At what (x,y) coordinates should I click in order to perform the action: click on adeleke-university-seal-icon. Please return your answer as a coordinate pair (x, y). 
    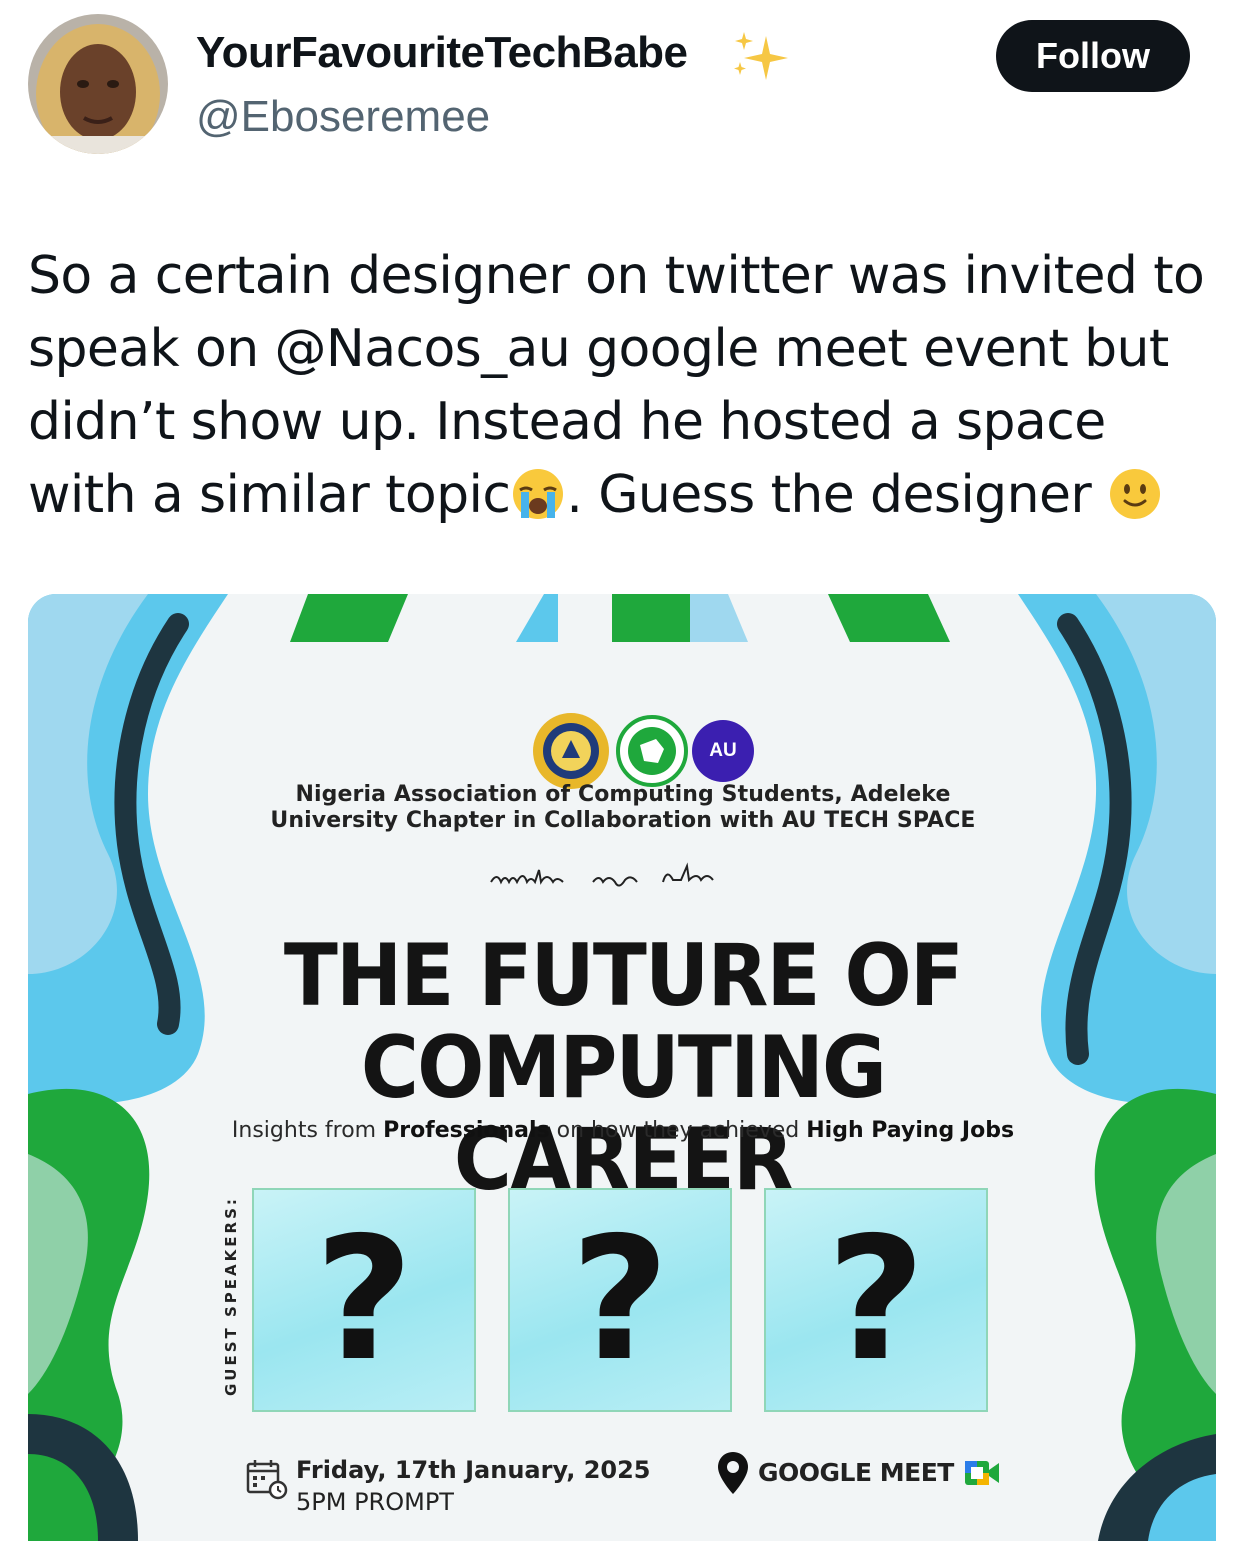
    Looking at the image, I should click on (571, 751).